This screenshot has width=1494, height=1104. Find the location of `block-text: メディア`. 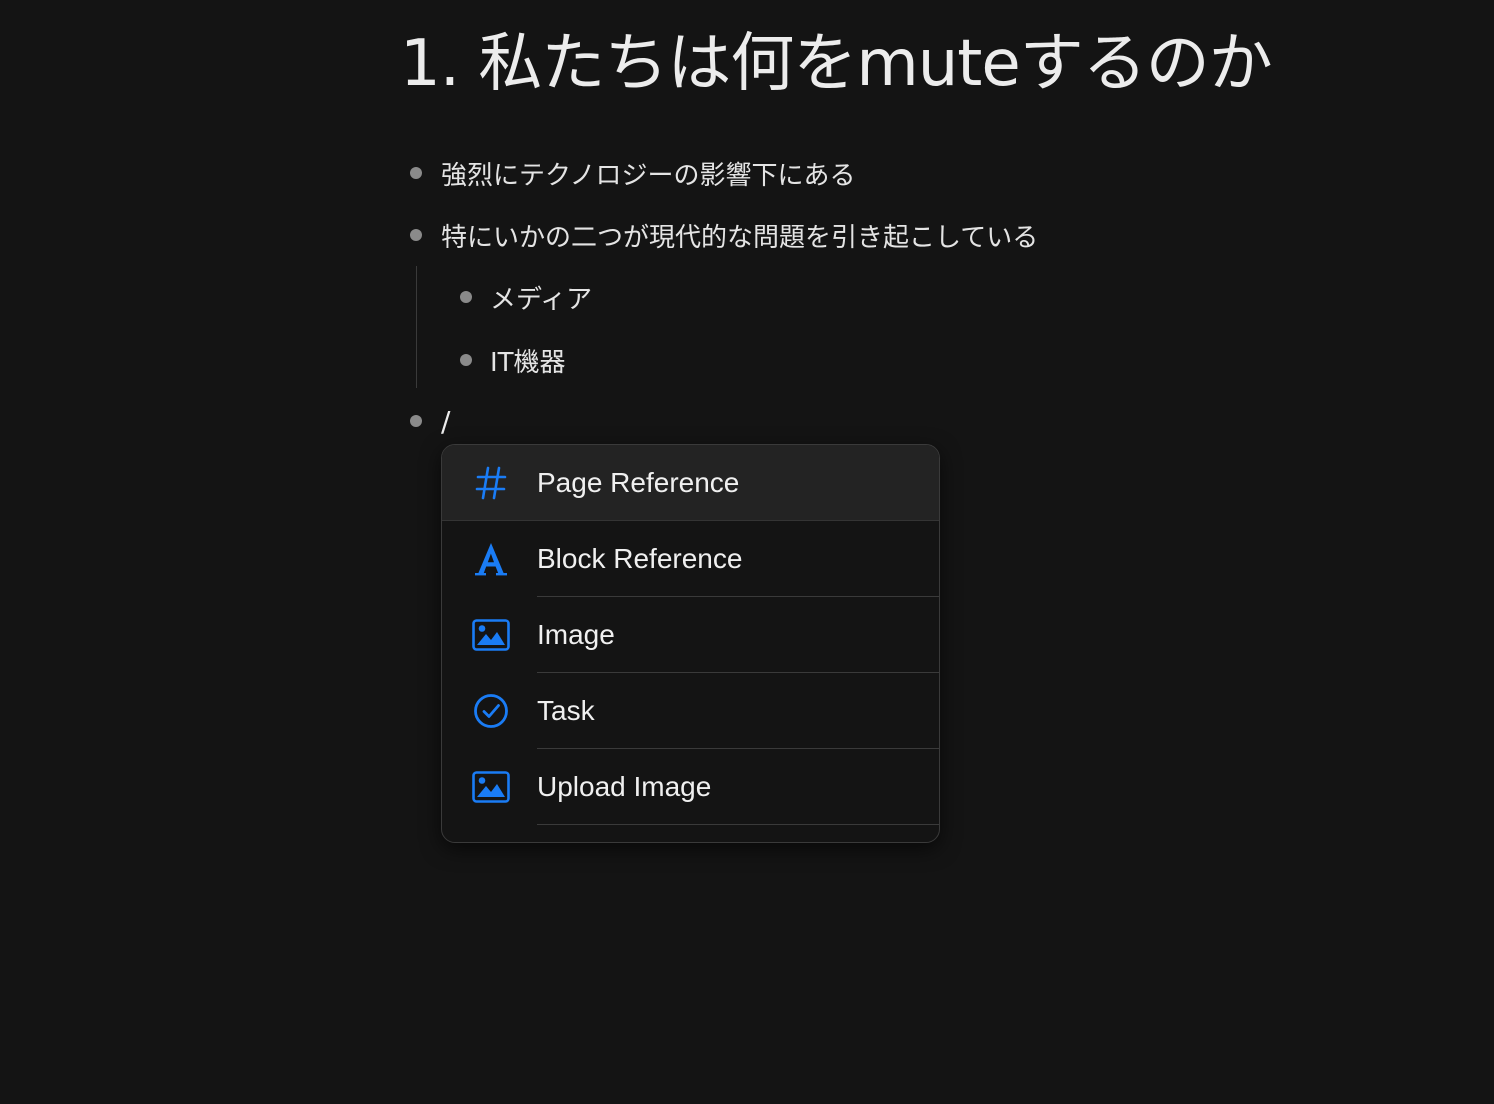

block-text: メディア is located at coordinates (541, 297).